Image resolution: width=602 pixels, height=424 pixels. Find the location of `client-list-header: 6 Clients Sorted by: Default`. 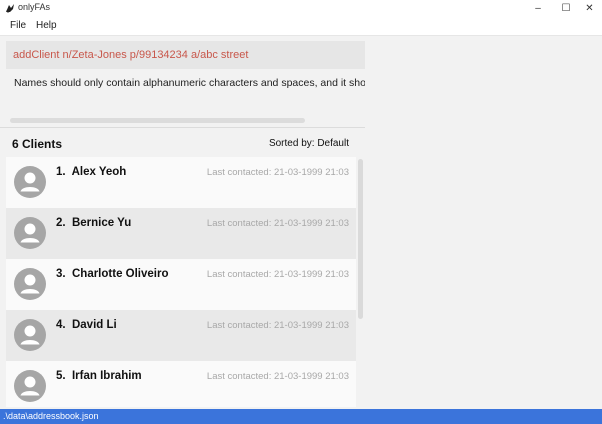

client-list-header: 6 Clients Sorted by: Default is located at coordinates (182, 143).